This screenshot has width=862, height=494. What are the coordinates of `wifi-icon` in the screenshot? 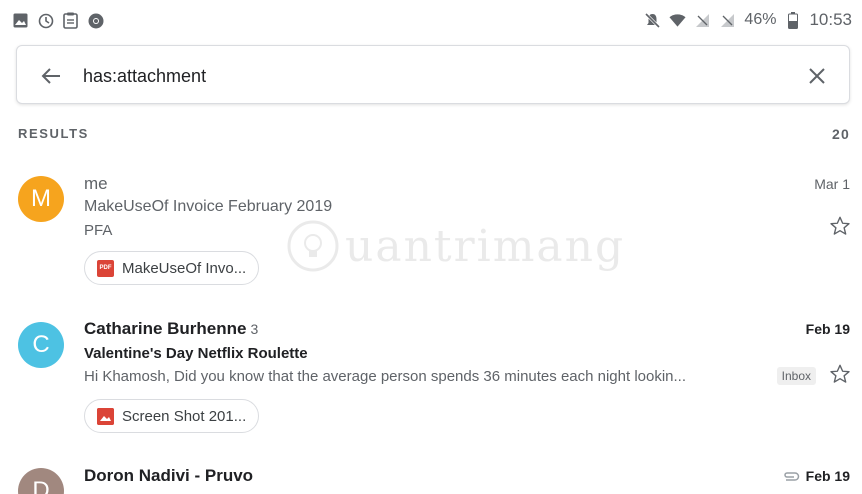 It's located at (677, 20).